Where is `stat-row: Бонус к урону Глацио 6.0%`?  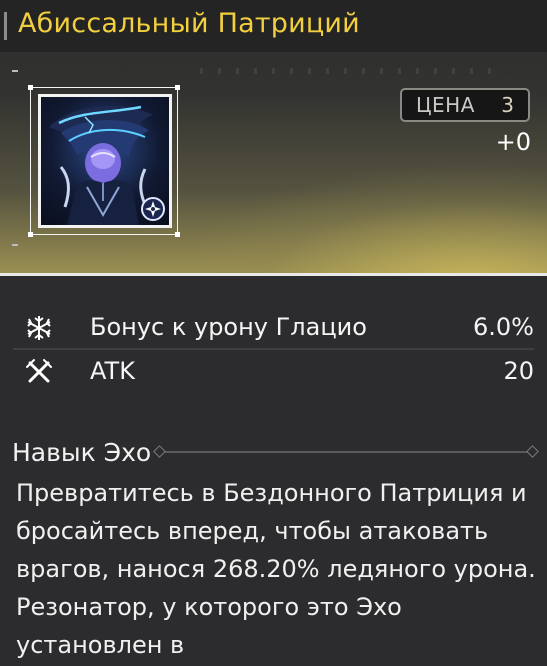
stat-row: Бонус к урону Глацио 6.0% is located at coordinates (273, 328).